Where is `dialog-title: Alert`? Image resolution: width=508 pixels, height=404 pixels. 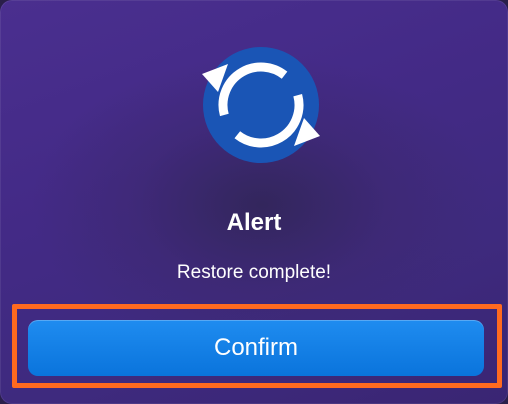 dialog-title: Alert is located at coordinates (254, 222).